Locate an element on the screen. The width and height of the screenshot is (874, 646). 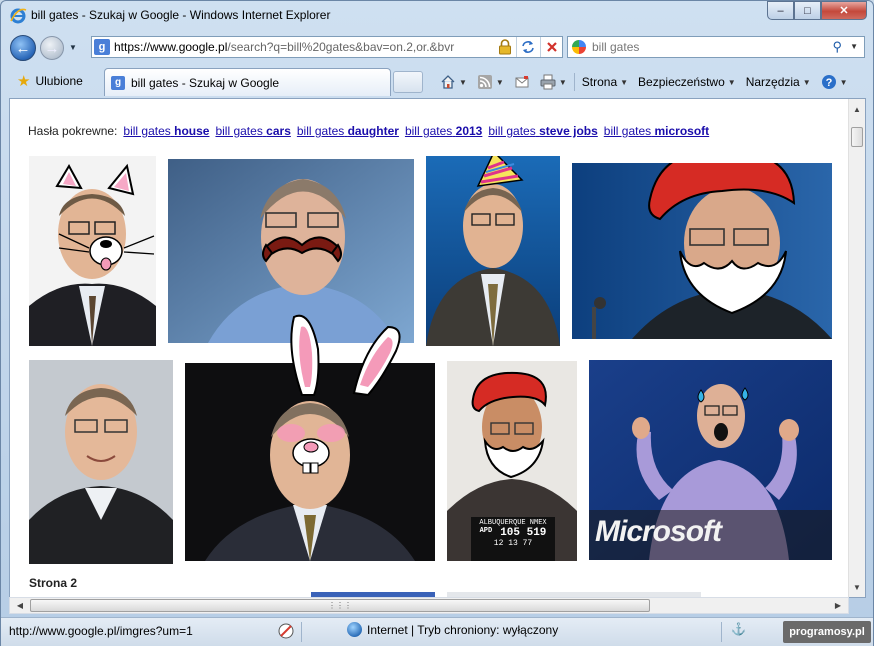
search-input is located at coordinates (702, 47).